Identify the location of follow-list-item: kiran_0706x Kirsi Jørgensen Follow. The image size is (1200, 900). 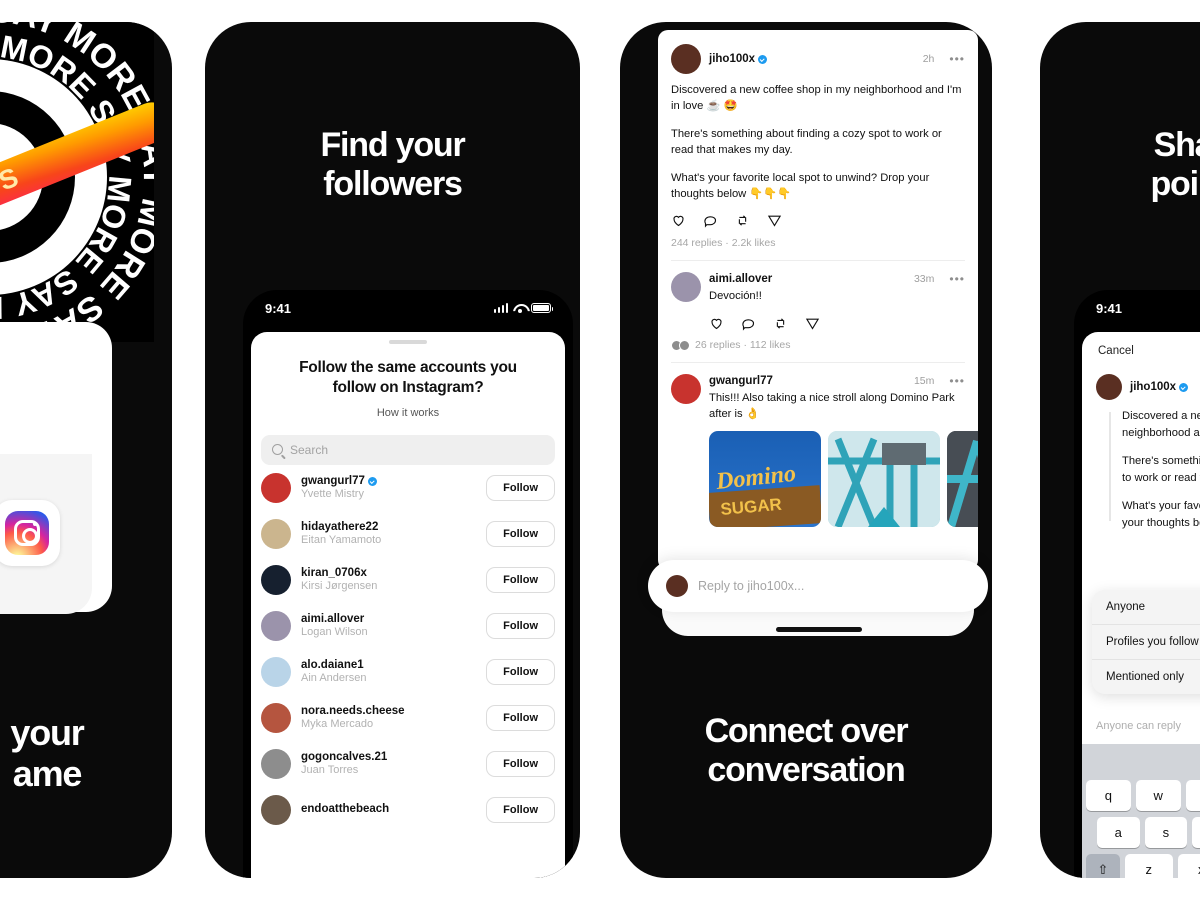
(408, 580).